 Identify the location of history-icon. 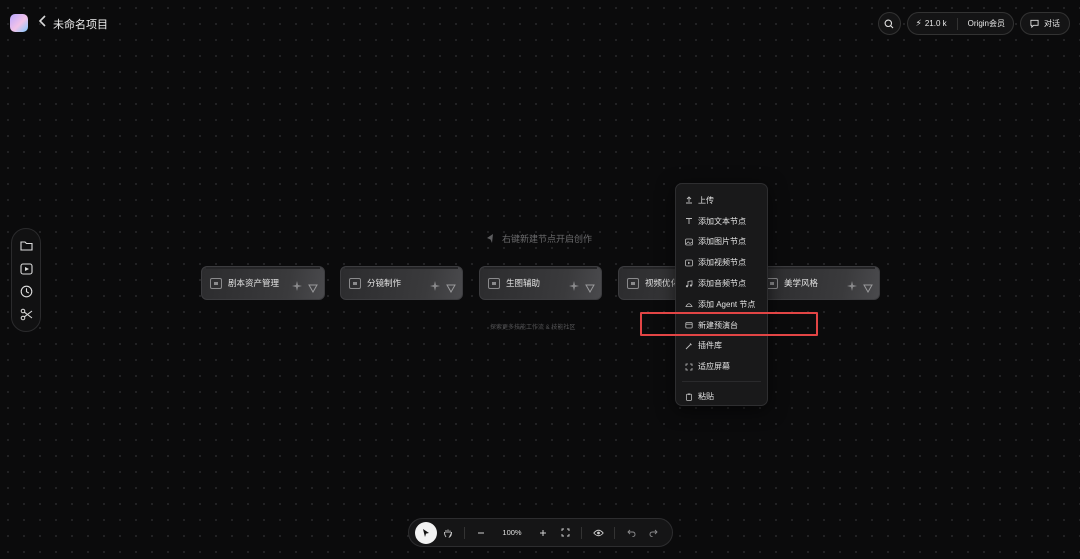
(26, 292).